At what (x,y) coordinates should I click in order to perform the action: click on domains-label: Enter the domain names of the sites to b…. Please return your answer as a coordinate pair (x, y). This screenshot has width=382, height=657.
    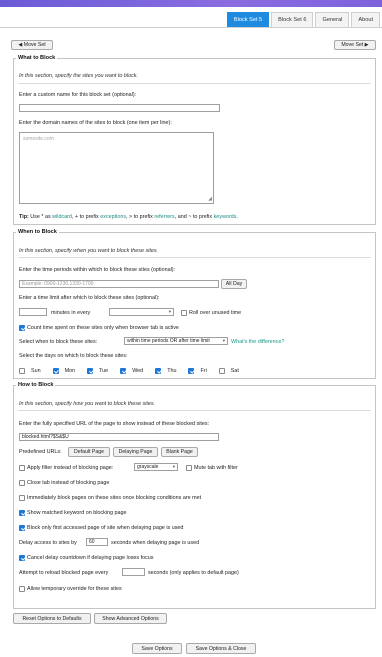
    Looking at the image, I should click on (95, 123).